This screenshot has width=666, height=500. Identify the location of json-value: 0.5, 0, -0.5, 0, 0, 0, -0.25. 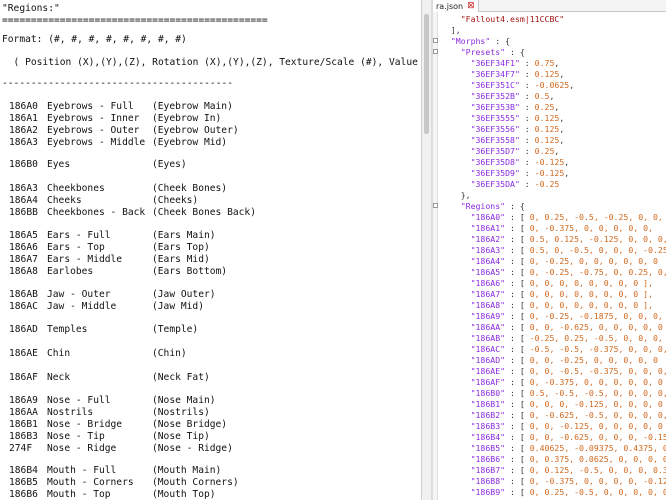
(597, 250).